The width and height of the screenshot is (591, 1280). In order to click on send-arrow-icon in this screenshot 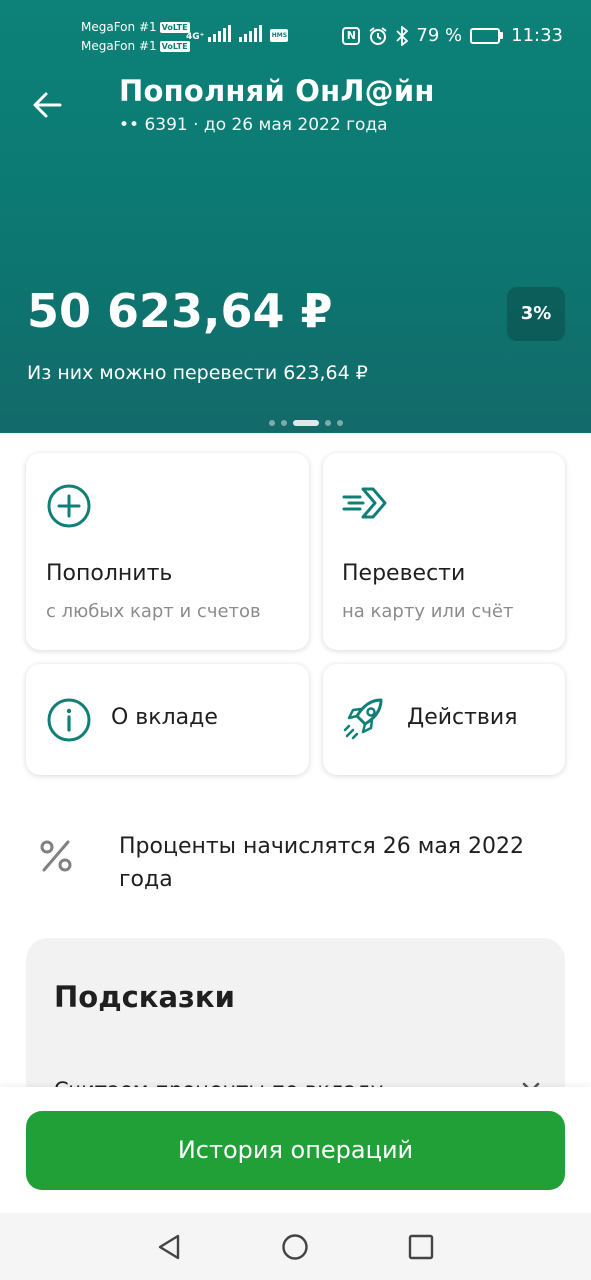, I will do `click(364, 503)`.